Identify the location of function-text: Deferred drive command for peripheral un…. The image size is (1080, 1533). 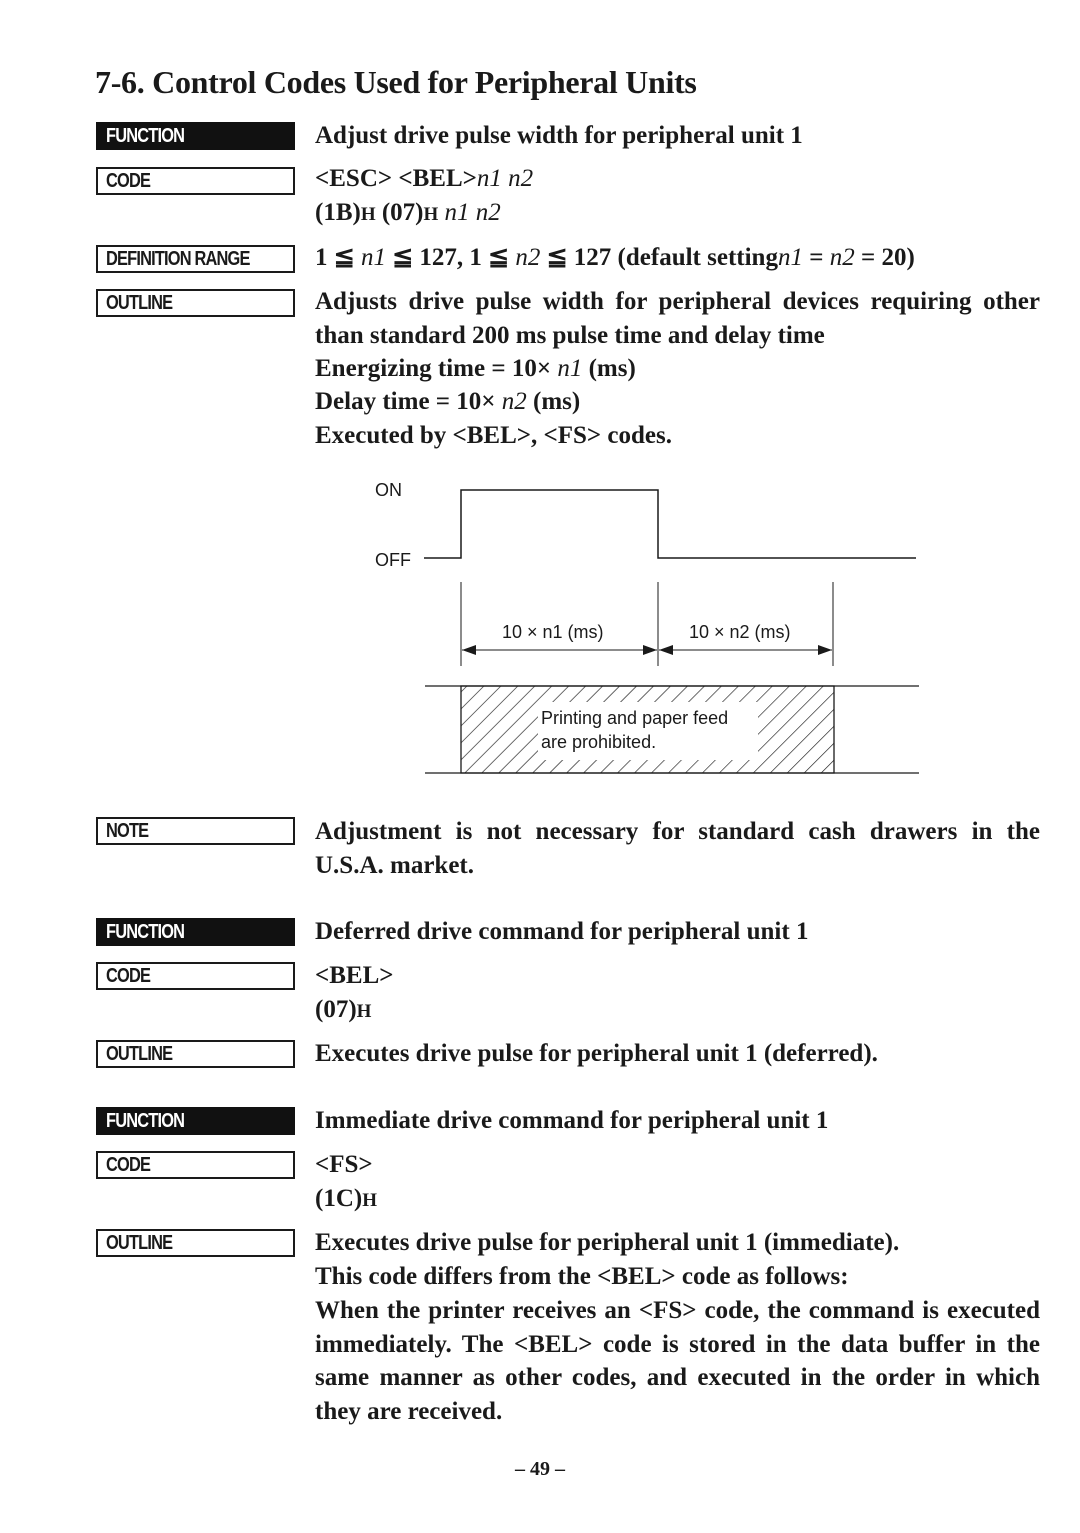
(562, 931).